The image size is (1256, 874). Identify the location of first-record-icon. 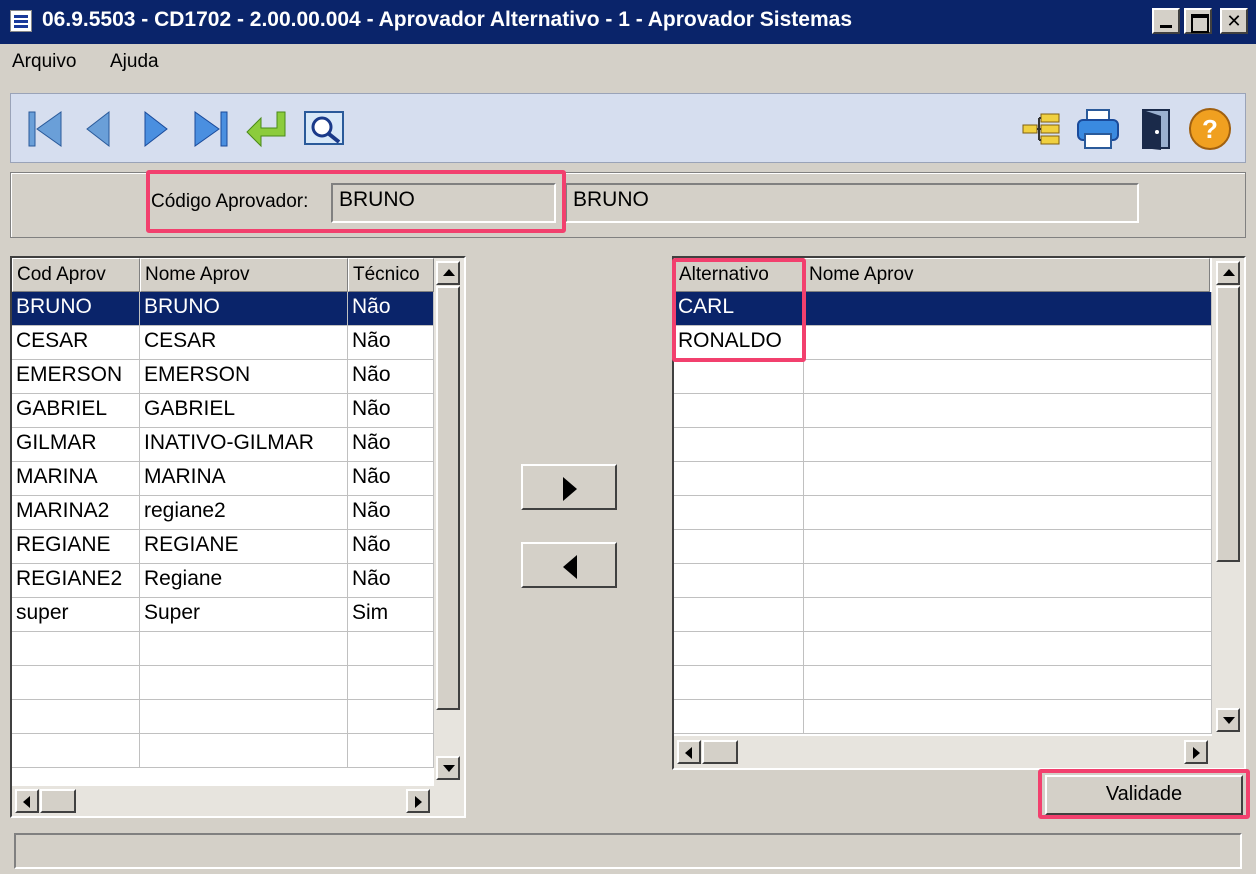
(46, 129).